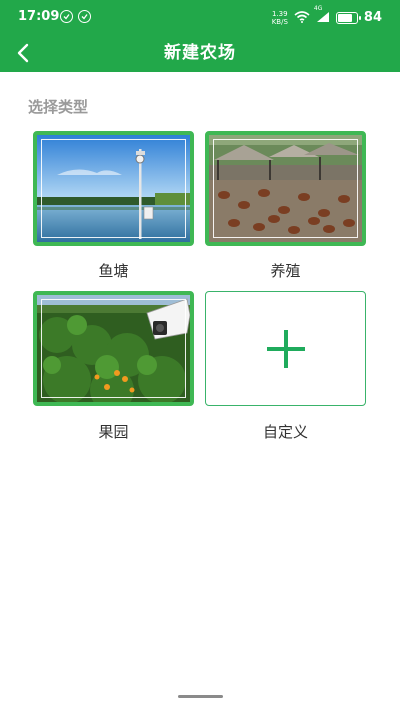  What do you see at coordinates (279, 21) in the screenshot?
I see `network-speed-unit: KB/S` at bounding box center [279, 21].